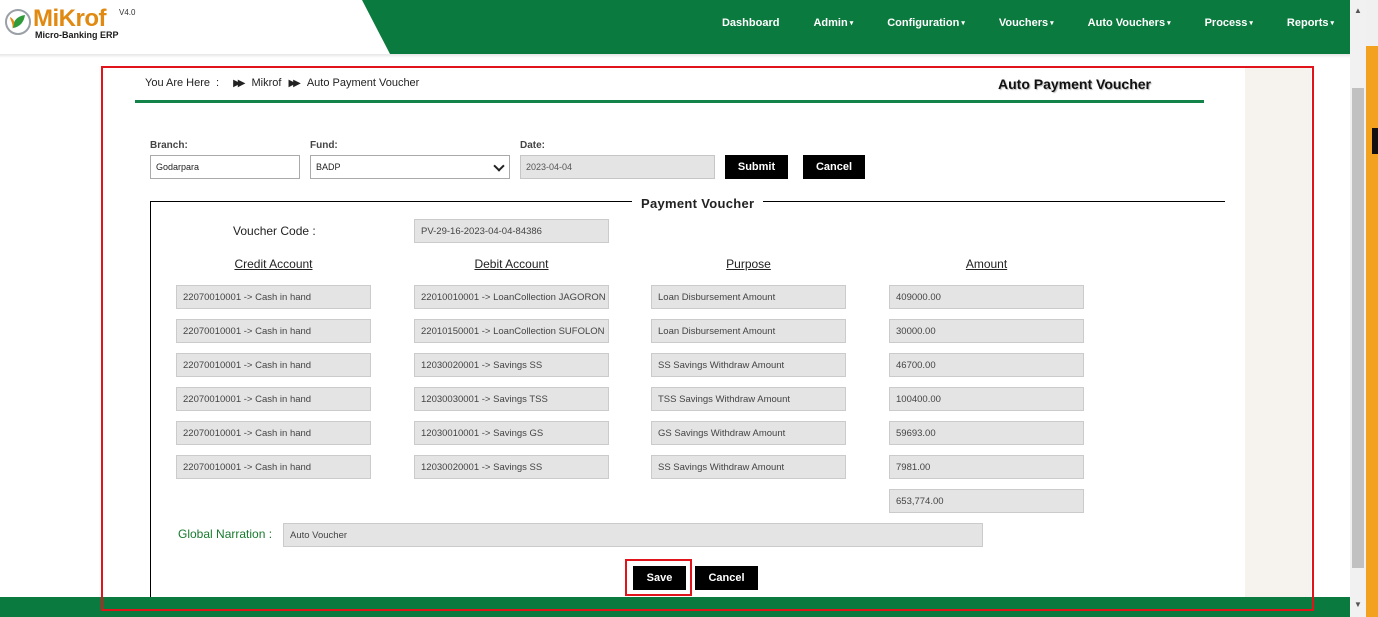  Describe the element at coordinates (273, 264) in the screenshot. I see `col-header-credit: Credit Account` at that location.